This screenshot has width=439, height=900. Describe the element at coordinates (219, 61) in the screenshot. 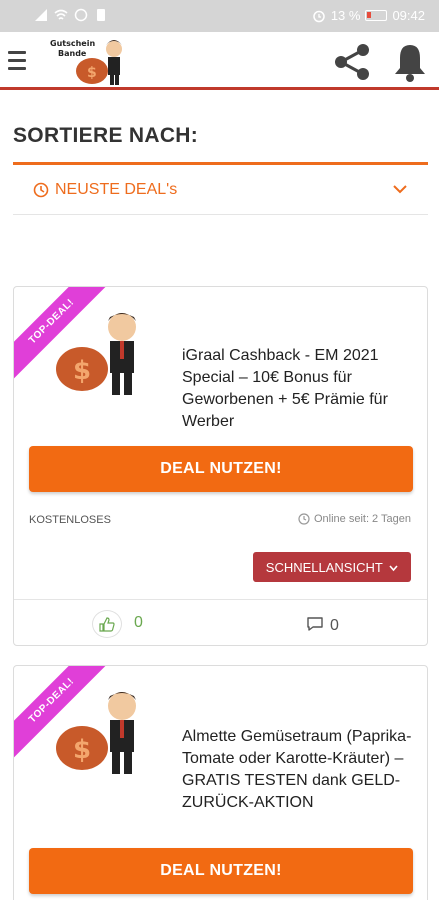

I see `app-header: Gutschein Bande $` at that location.